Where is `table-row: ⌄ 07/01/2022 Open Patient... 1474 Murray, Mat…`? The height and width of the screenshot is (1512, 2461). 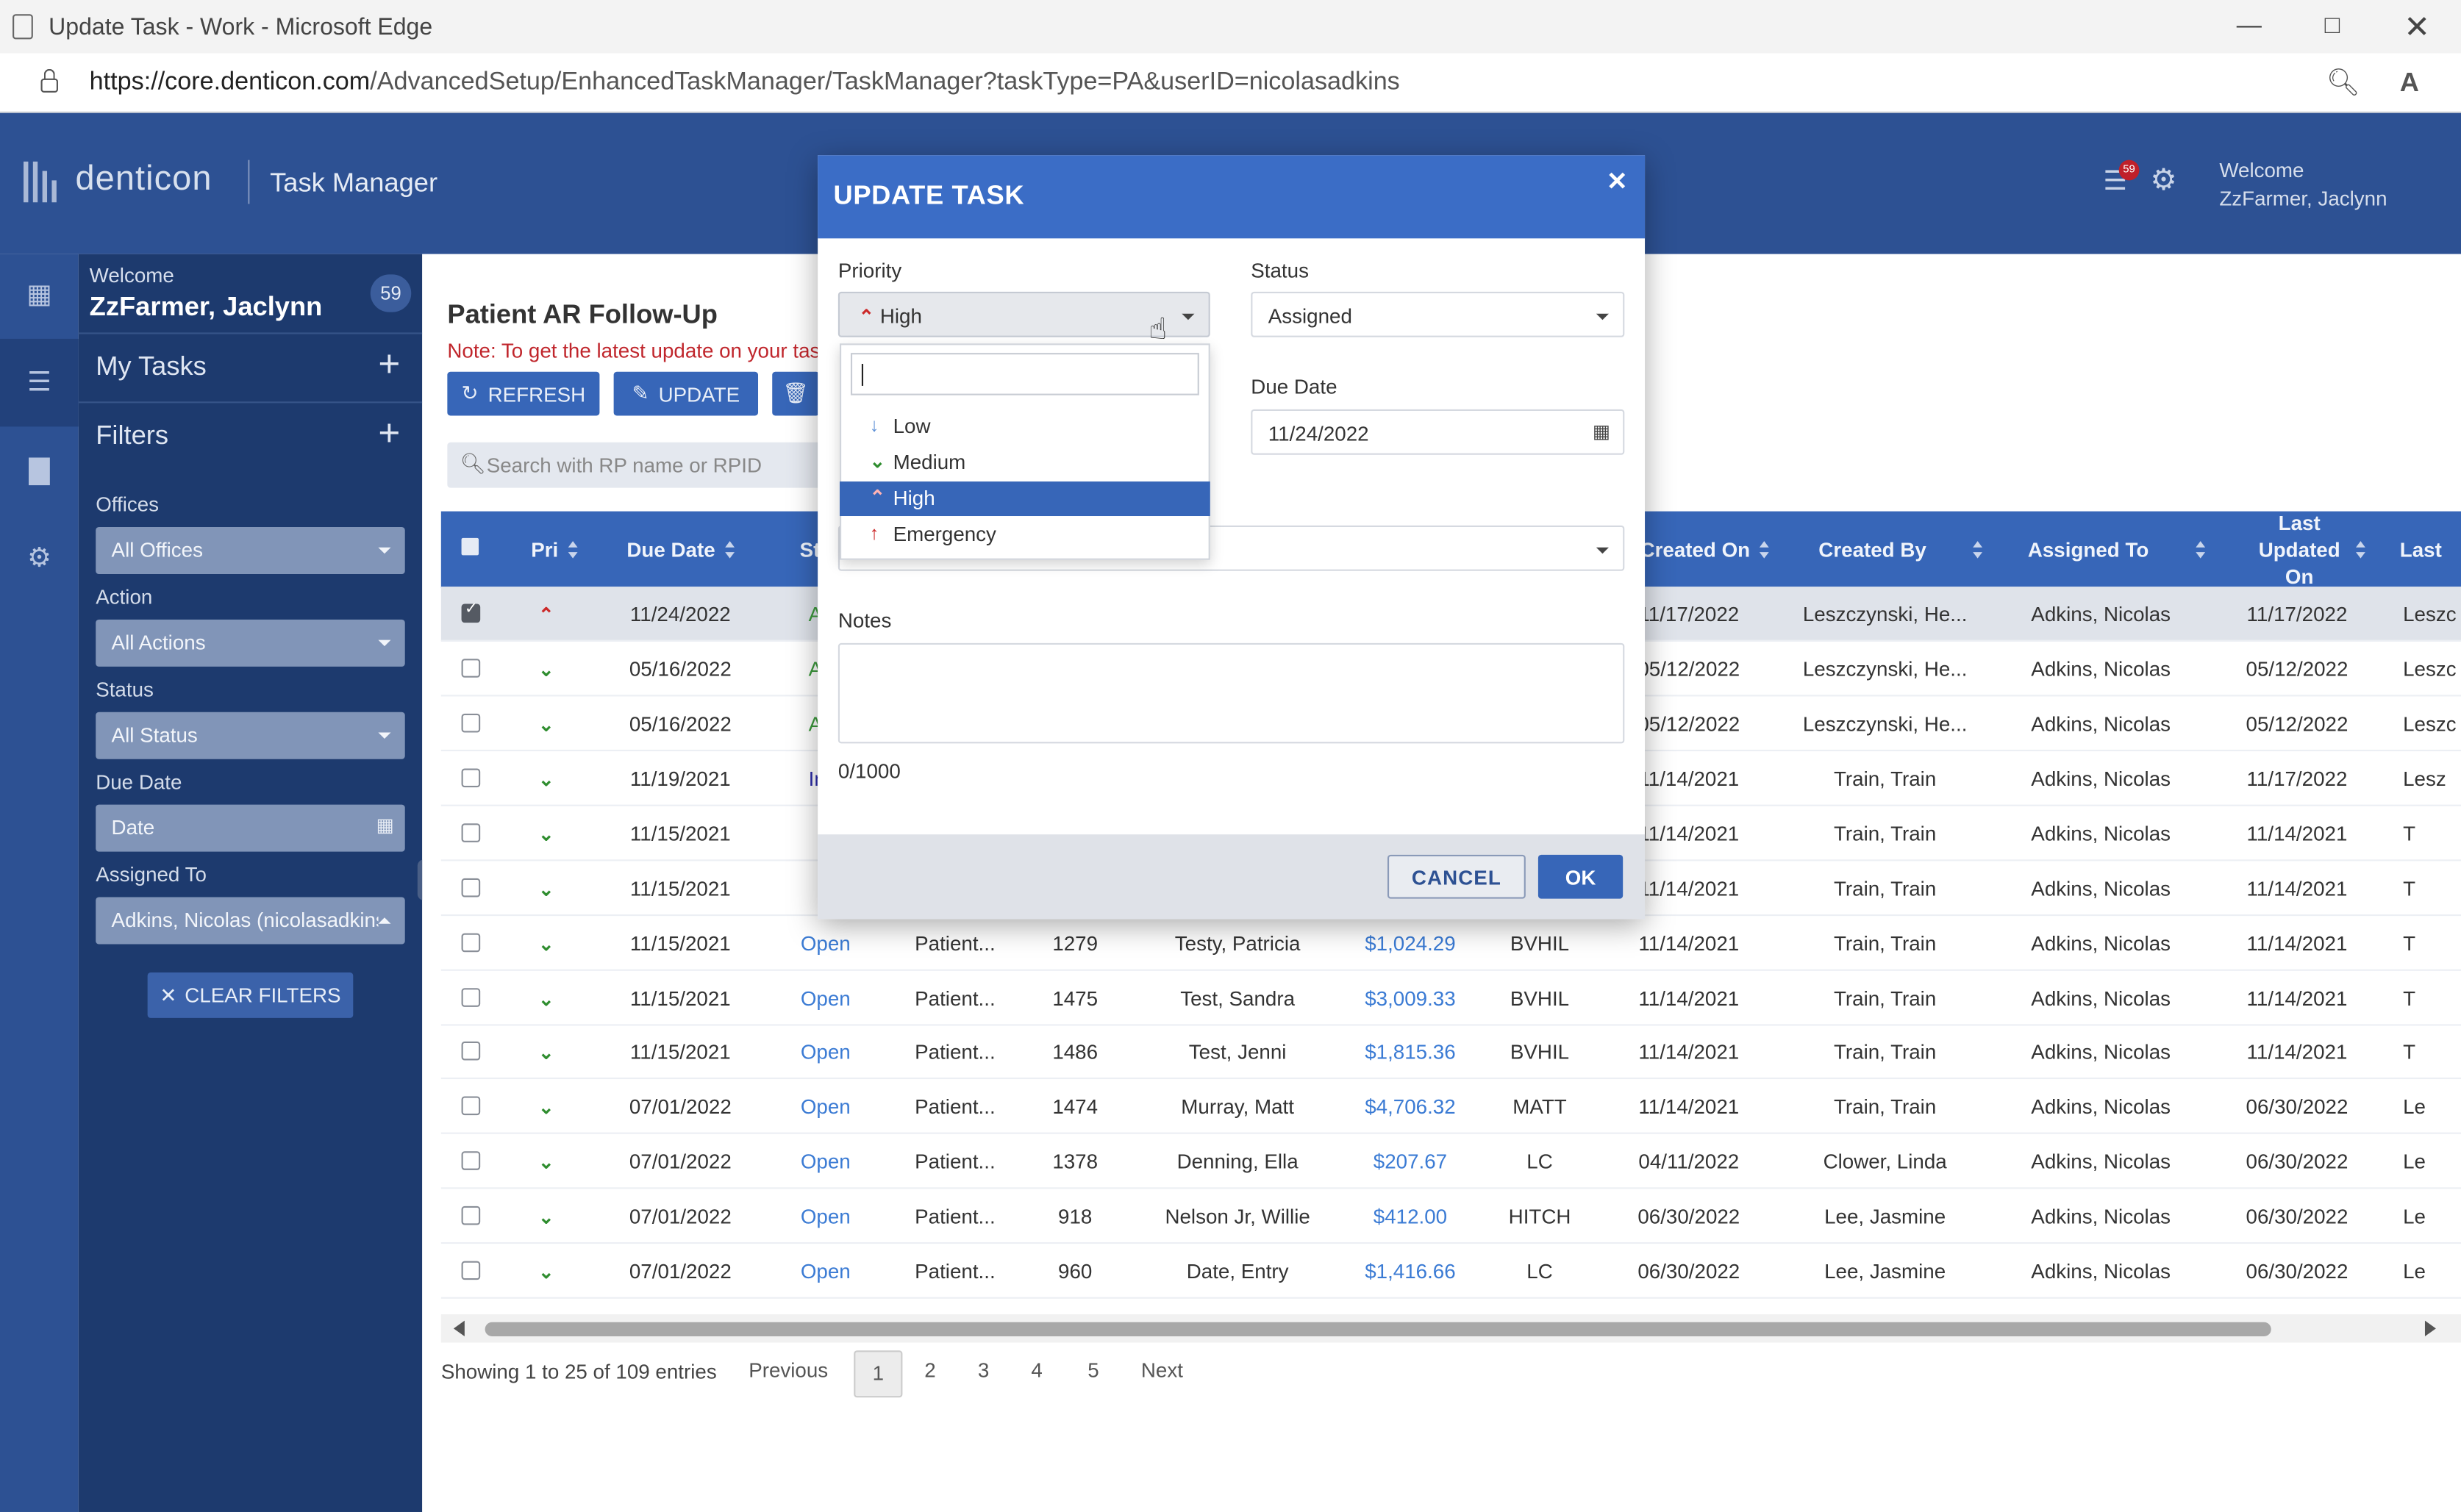
table-row: ⌄ 07/01/2022 Open Patient... 1474 Murray, Mat… is located at coordinates (1450, 1106).